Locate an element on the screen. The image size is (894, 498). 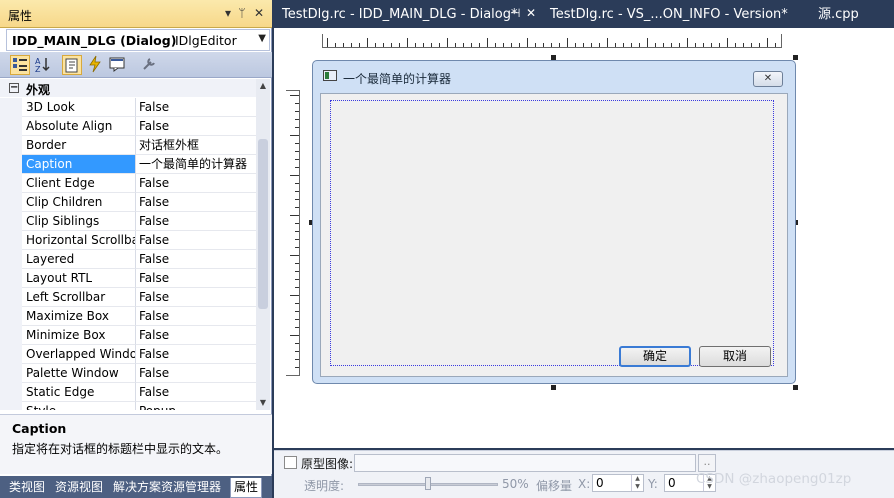
browse-button: .. is located at coordinates (707, 463).